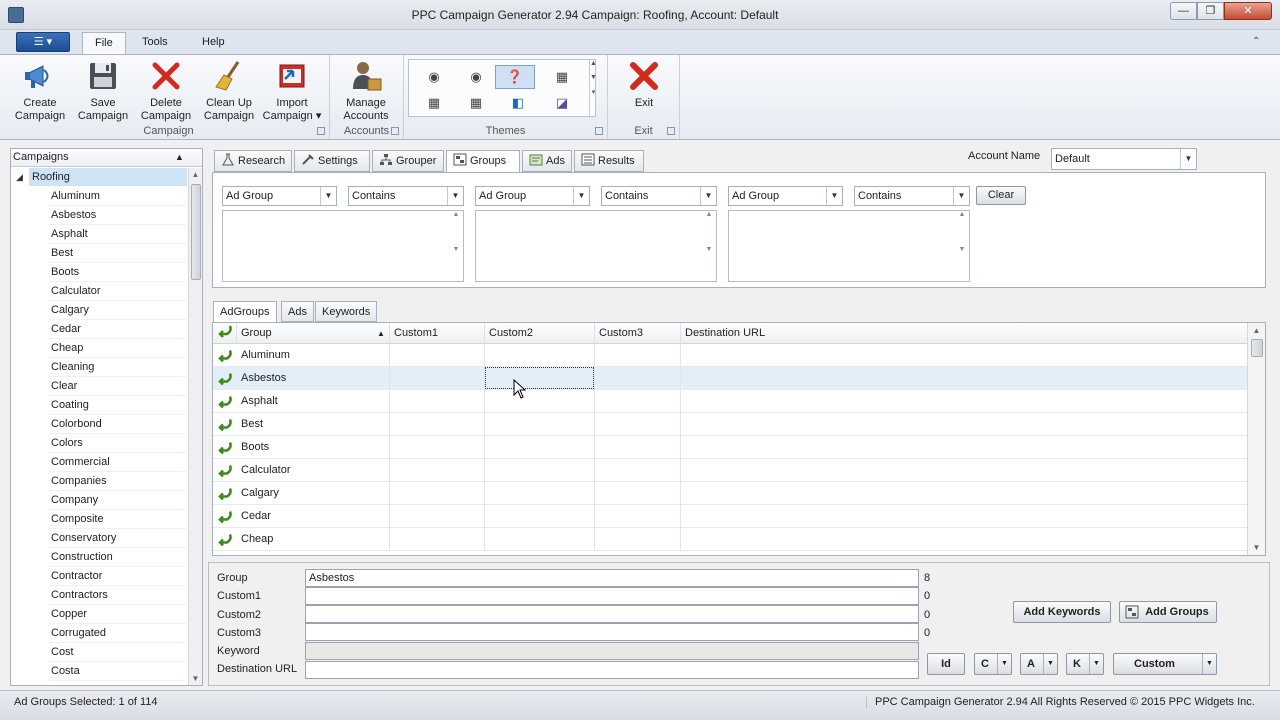  Describe the element at coordinates (313, 424) in the screenshot. I see `cell-group: Best` at that location.